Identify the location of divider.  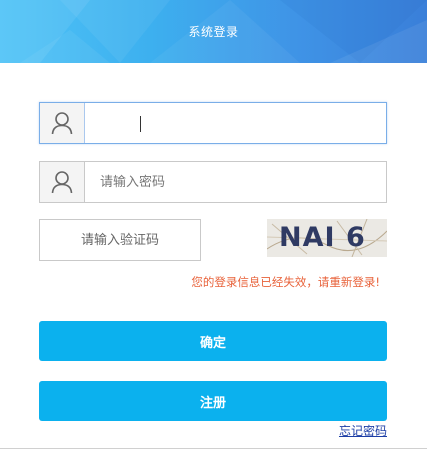
(213, 448).